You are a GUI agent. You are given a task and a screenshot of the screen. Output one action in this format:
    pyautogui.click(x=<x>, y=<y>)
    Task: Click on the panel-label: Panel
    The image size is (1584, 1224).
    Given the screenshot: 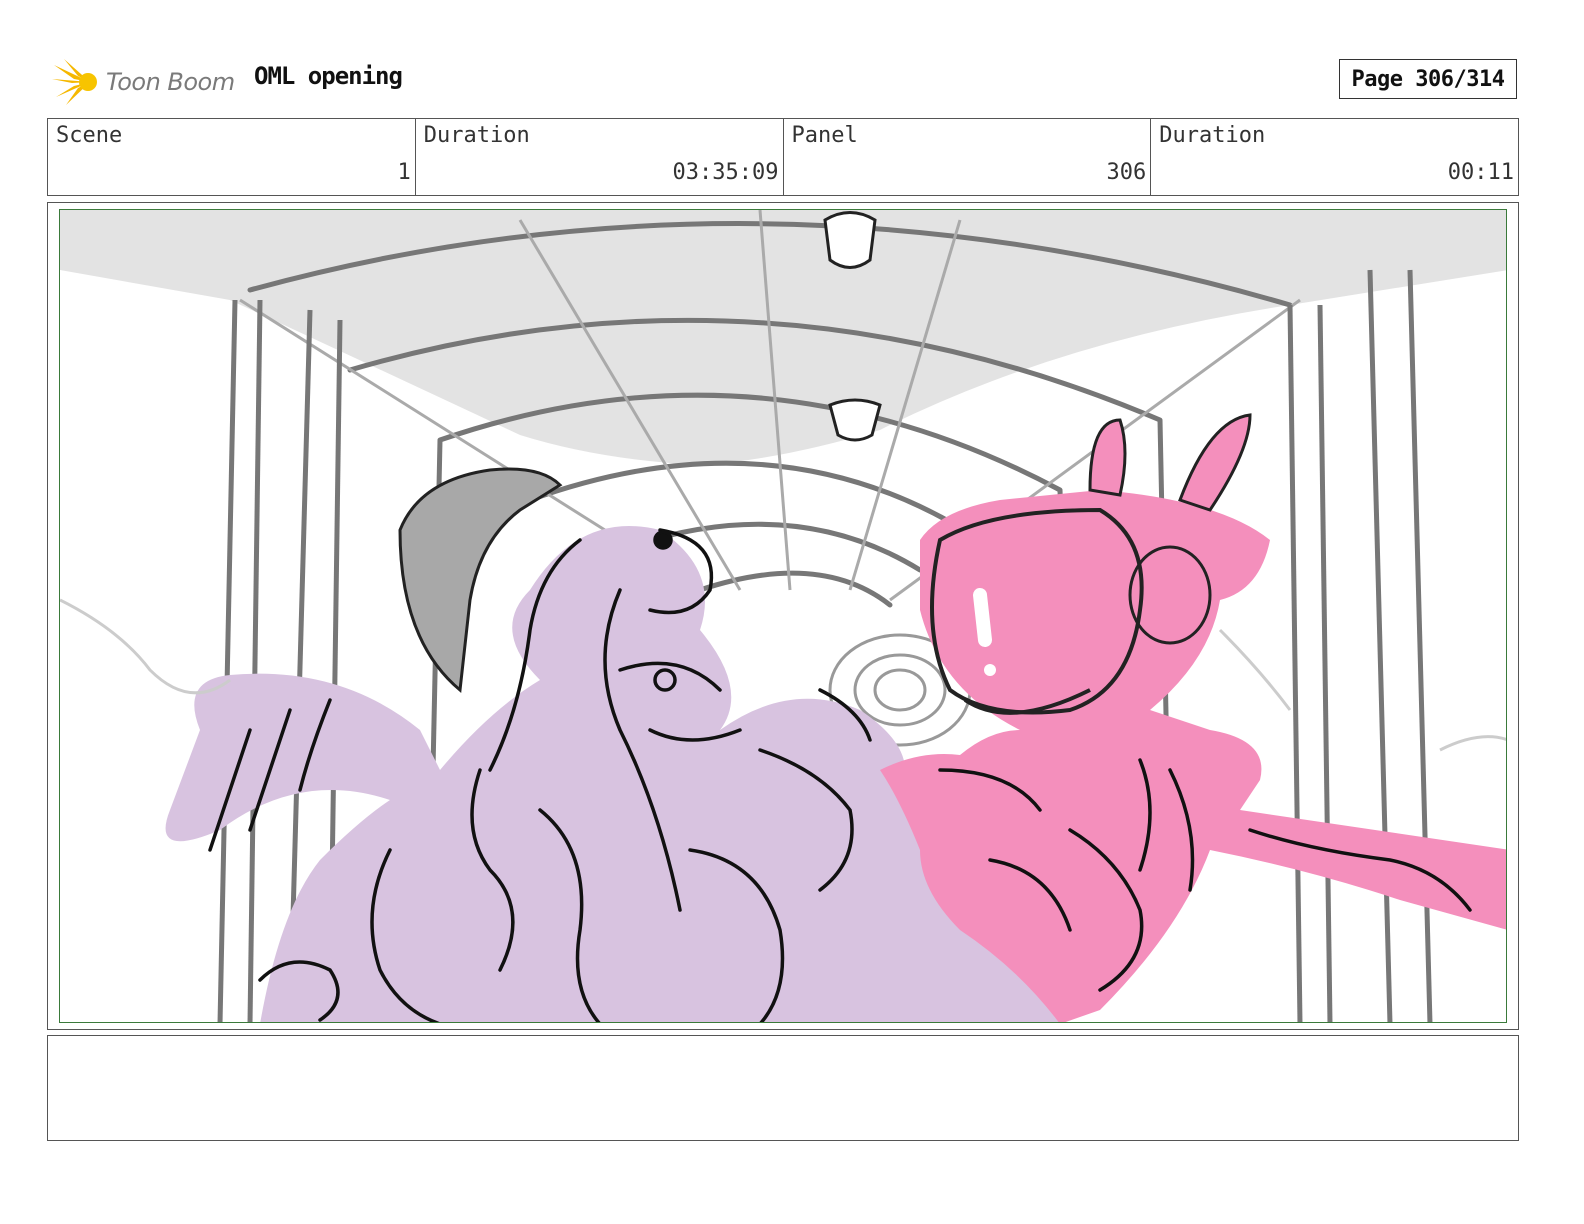 What is the action you would take?
    pyautogui.click(x=824, y=135)
    